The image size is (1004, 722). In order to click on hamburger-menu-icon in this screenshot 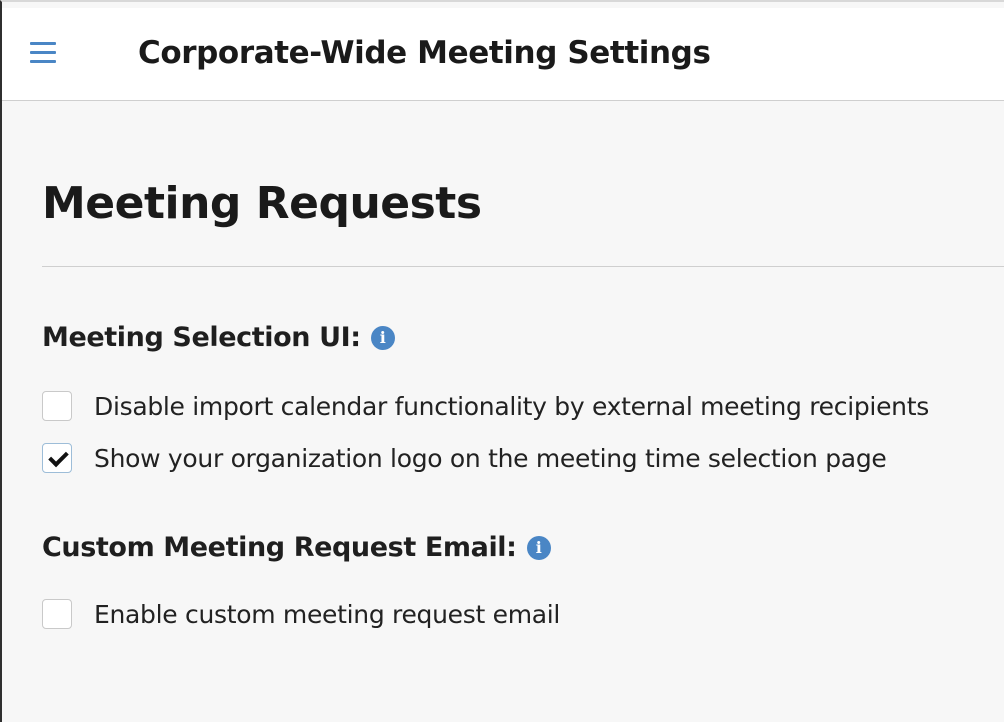, I will do `click(43, 53)`.